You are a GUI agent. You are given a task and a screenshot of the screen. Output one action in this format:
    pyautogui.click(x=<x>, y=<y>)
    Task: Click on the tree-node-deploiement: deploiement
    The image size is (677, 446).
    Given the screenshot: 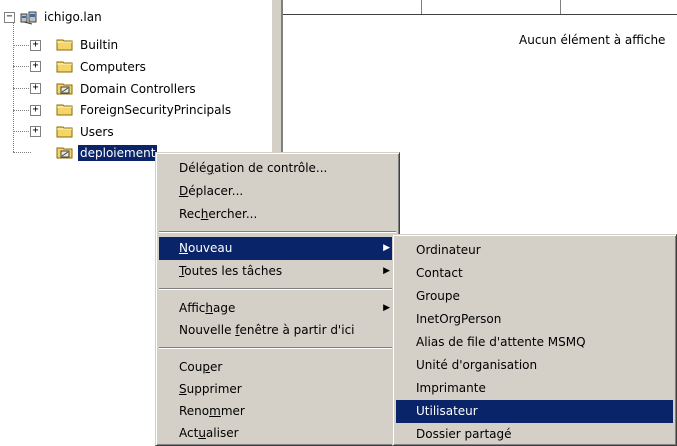 What is the action you would take?
    pyautogui.click(x=107, y=152)
    